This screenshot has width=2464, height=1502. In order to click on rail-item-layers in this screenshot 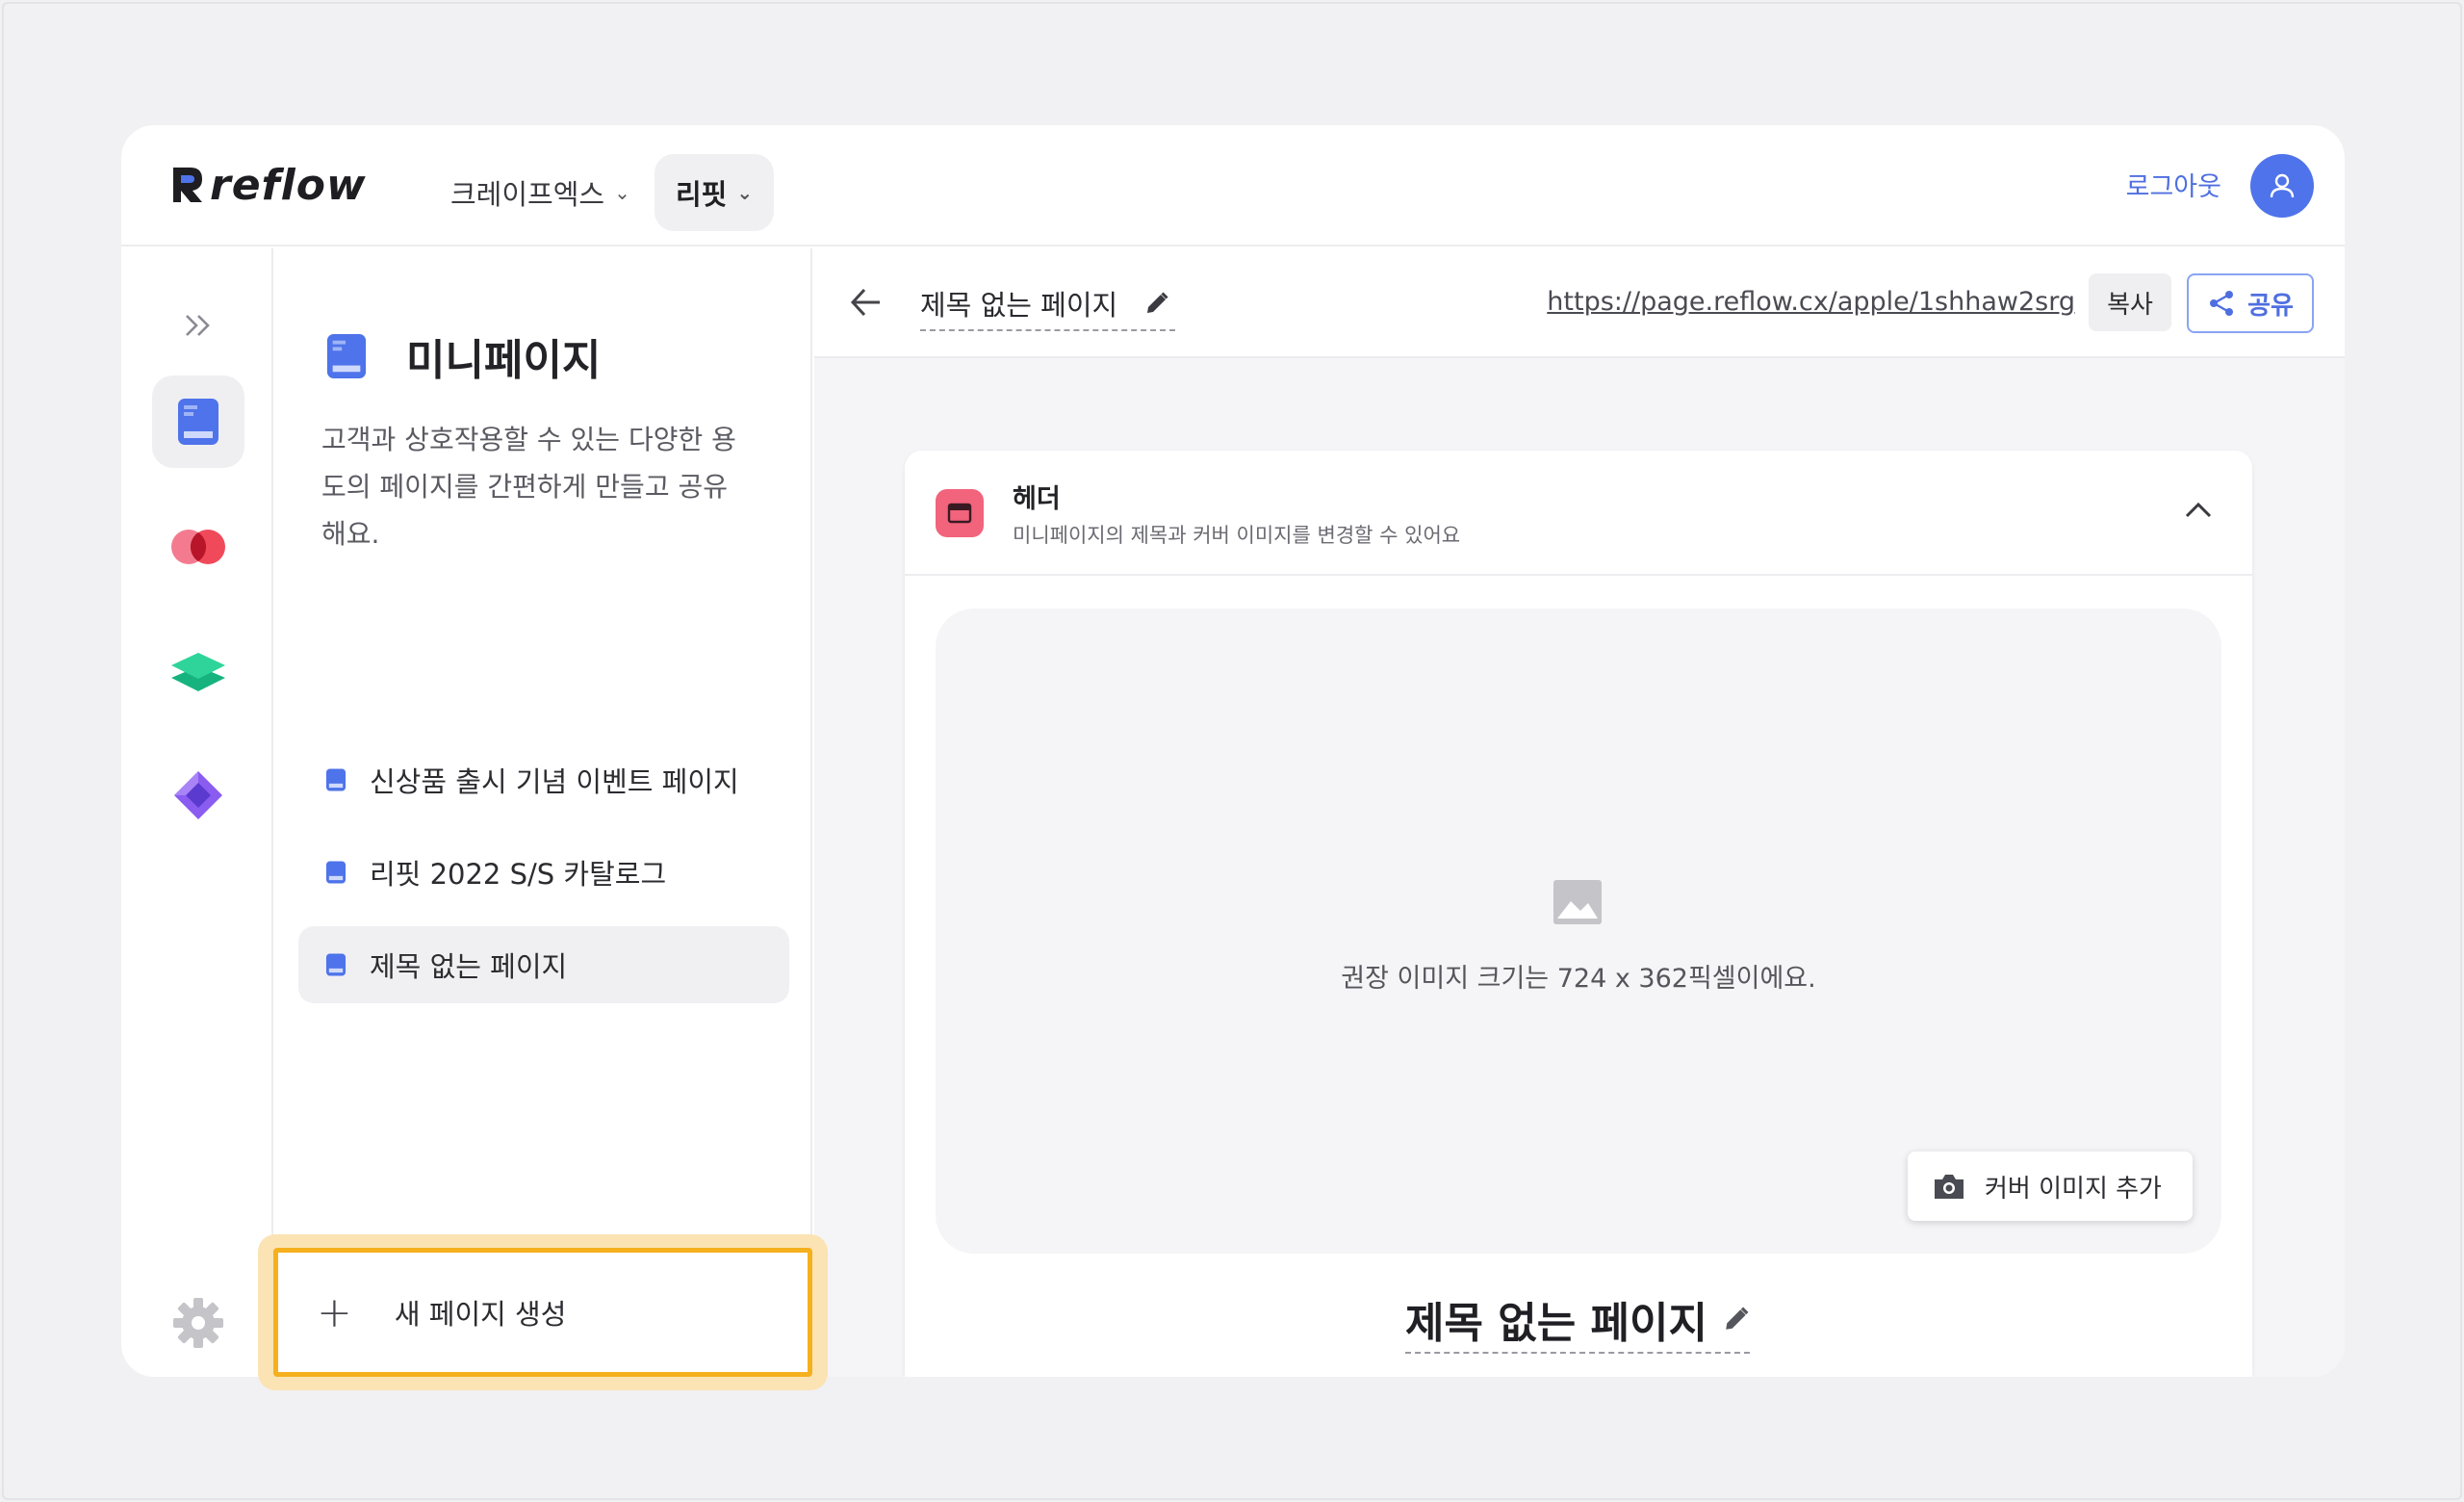, I will do `click(198, 672)`.